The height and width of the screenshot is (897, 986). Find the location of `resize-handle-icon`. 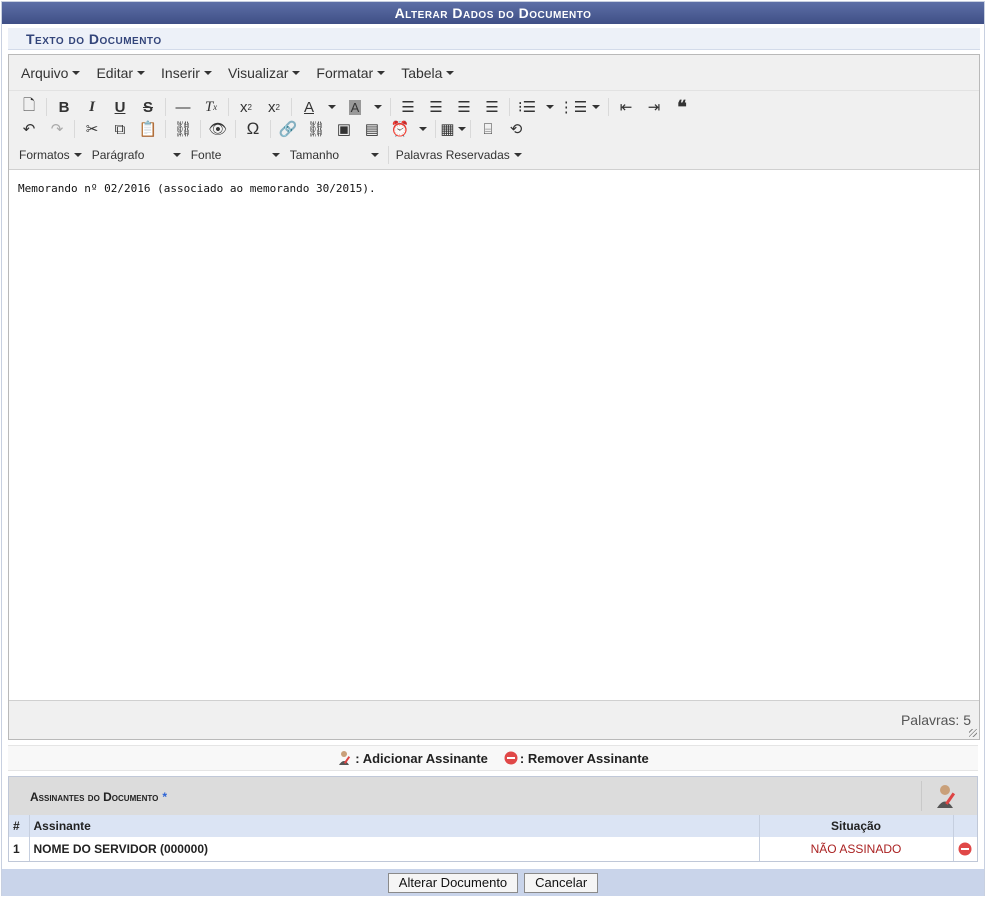

resize-handle-icon is located at coordinates (973, 733).